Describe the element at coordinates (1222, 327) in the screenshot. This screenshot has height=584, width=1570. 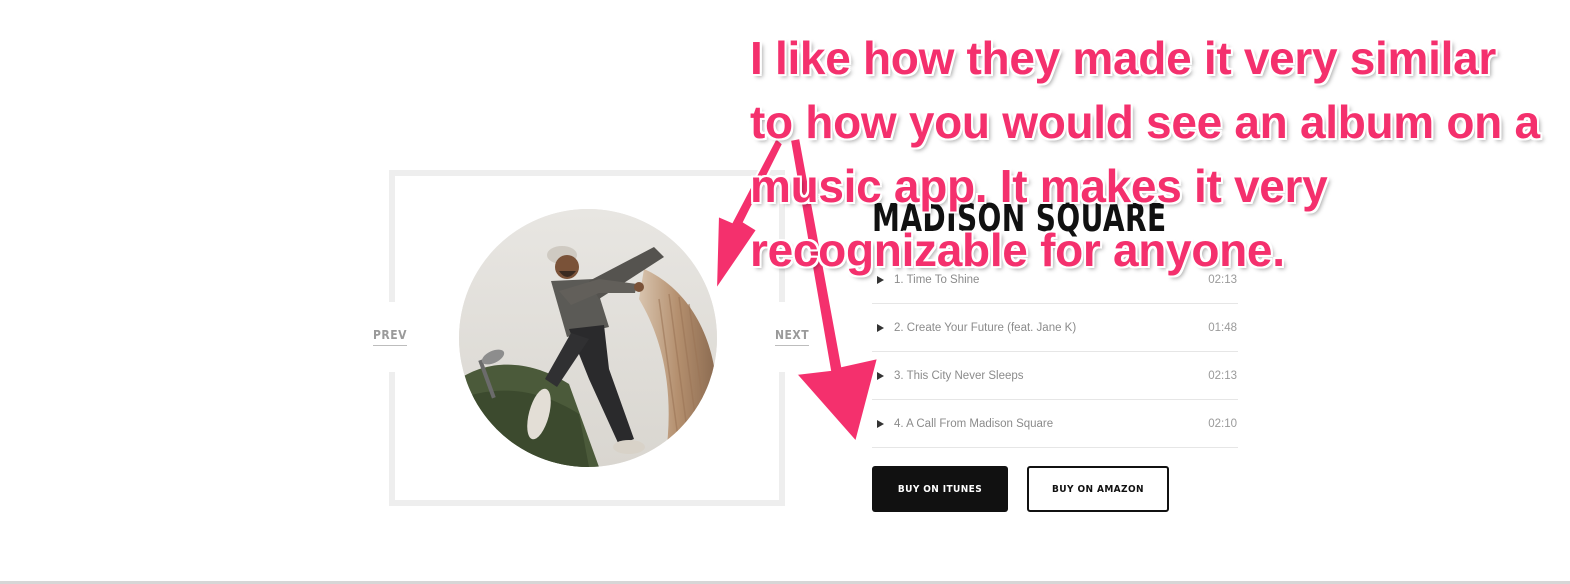
I see `track-duration: 01:48` at that location.